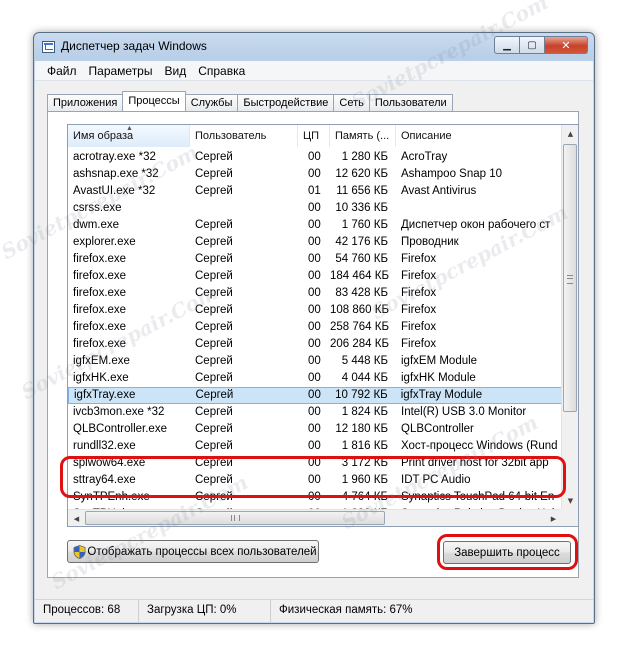  I want to click on show-all-users-button: Отображать процессы всех пользователей, so click(193, 551).